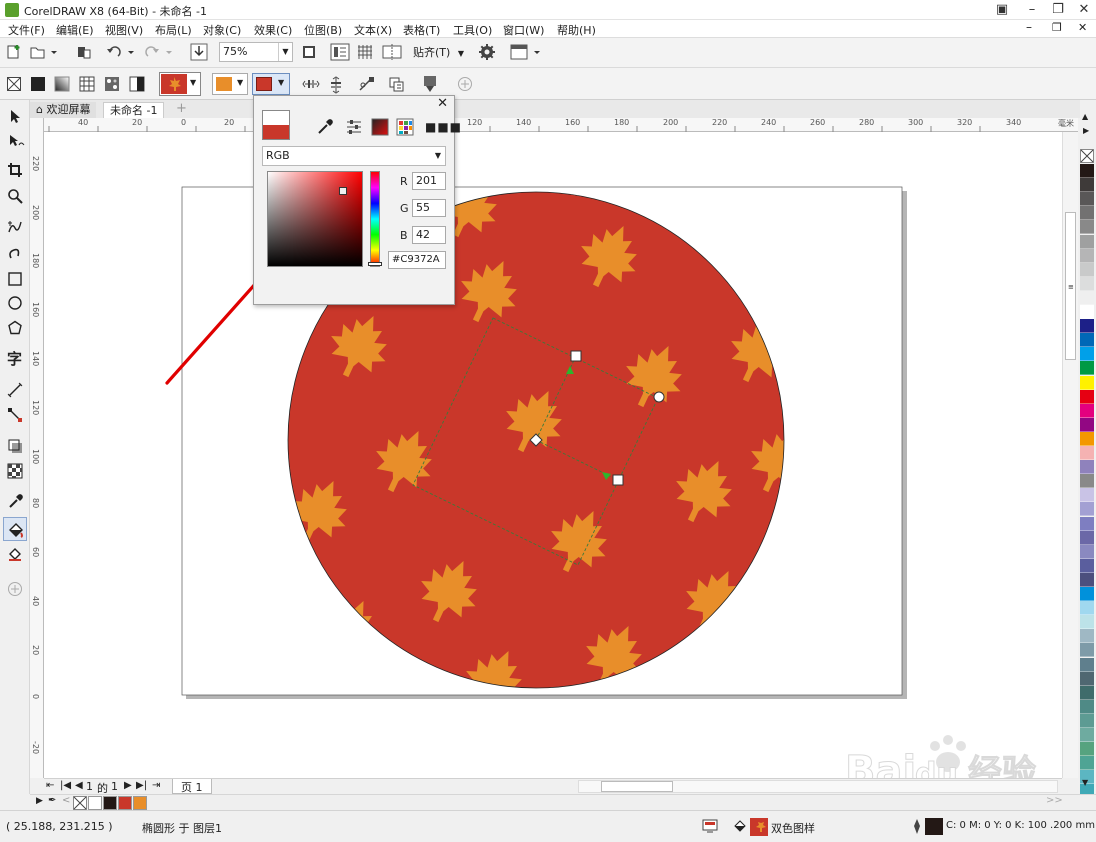 The width and height of the screenshot is (1096, 842). What do you see at coordinates (26, 30) in the screenshot?
I see `menu-file: 文件(F)` at bounding box center [26, 30].